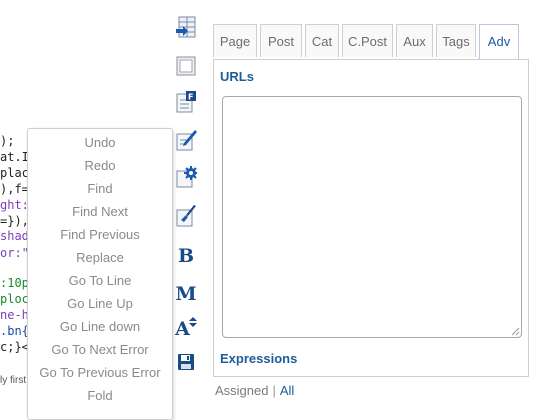 The width and height of the screenshot is (538, 420). I want to click on menu-item-go-to-previous-error: Go To Previous Error, so click(100, 372).